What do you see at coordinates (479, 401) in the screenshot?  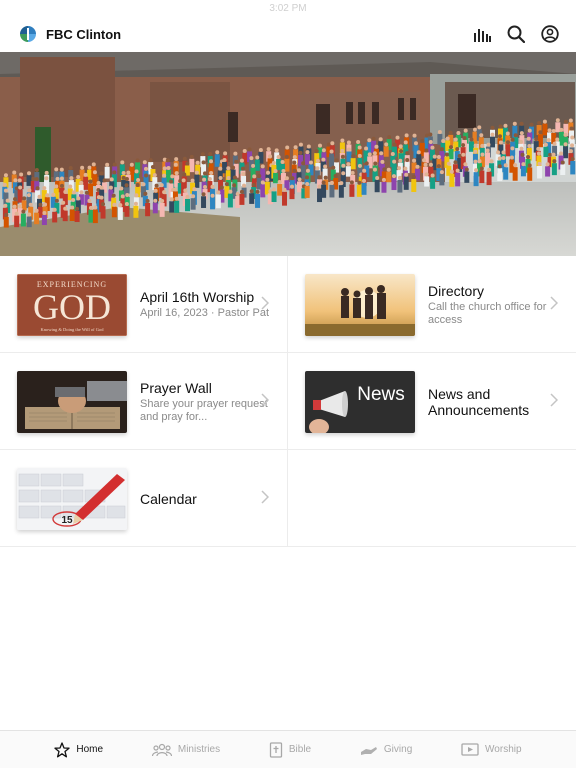 I see `news-title: News and Announcements` at bounding box center [479, 401].